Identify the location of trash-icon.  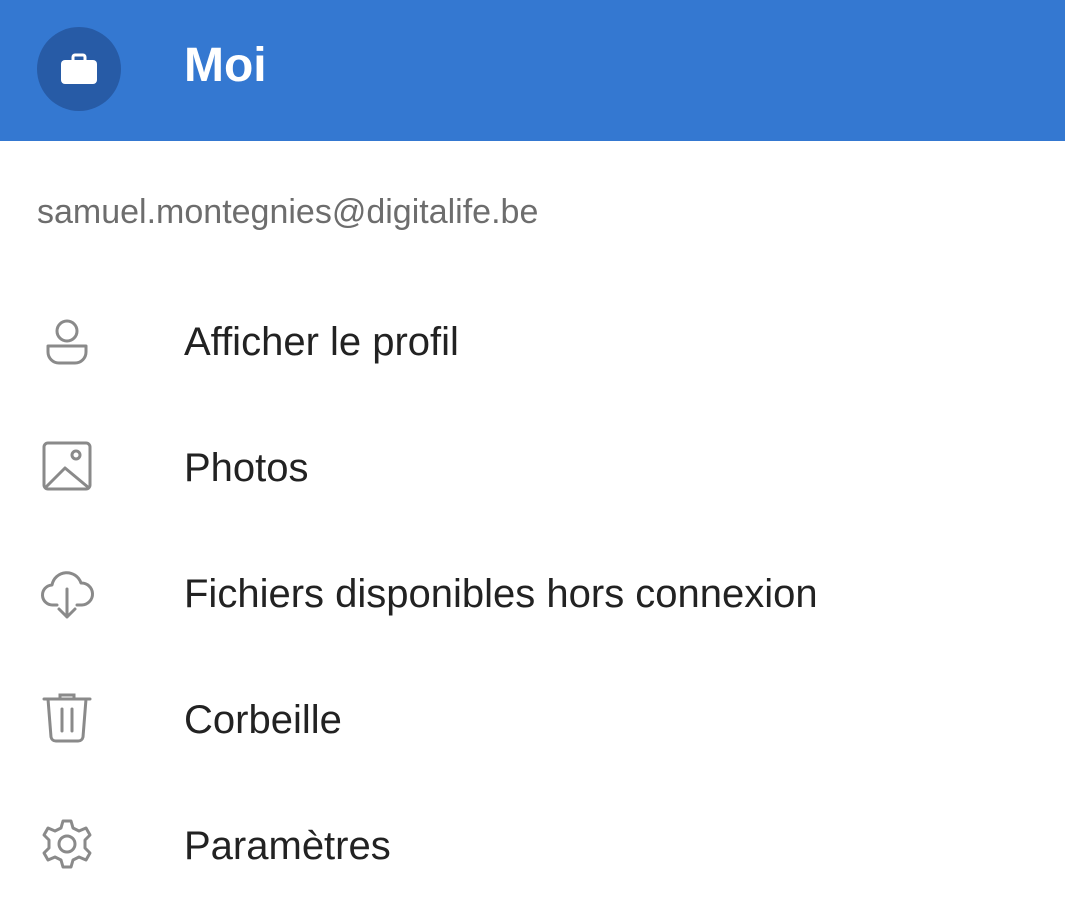
(67, 718).